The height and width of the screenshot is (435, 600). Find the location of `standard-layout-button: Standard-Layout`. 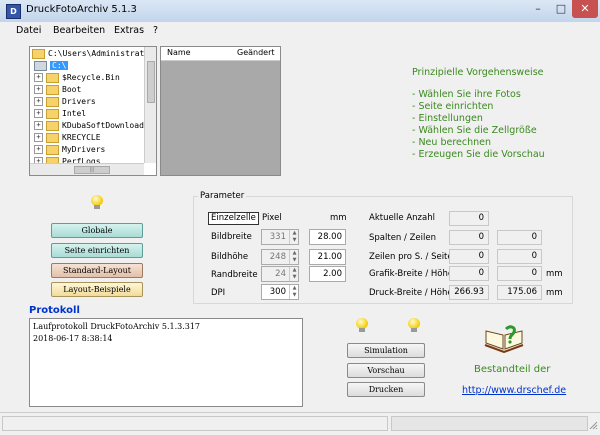

standard-layout-button: Standard-Layout is located at coordinates (97, 270).